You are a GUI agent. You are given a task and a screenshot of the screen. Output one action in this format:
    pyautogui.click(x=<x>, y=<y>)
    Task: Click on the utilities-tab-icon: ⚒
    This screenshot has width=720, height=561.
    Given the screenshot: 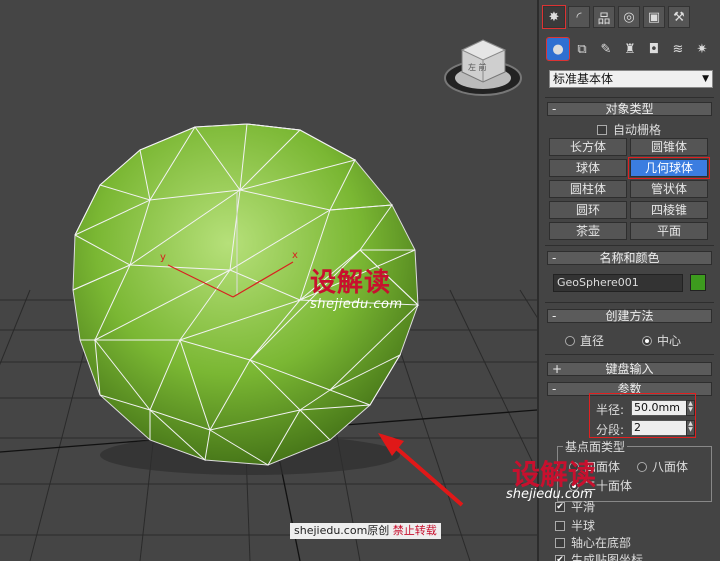 What is the action you would take?
    pyautogui.click(x=679, y=17)
    